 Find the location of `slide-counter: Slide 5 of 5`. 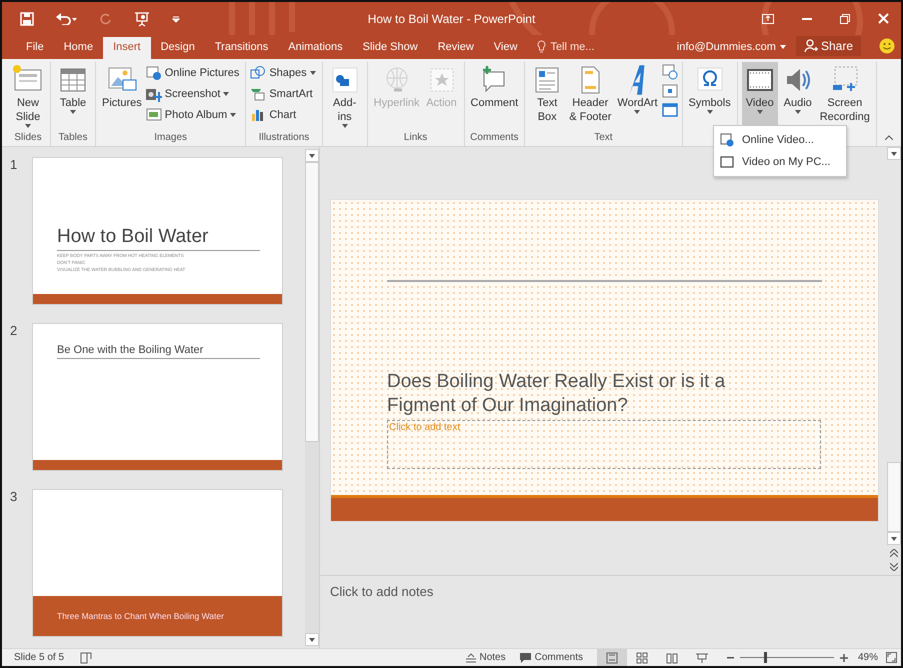

slide-counter: Slide 5 of 5 is located at coordinates (39, 657).